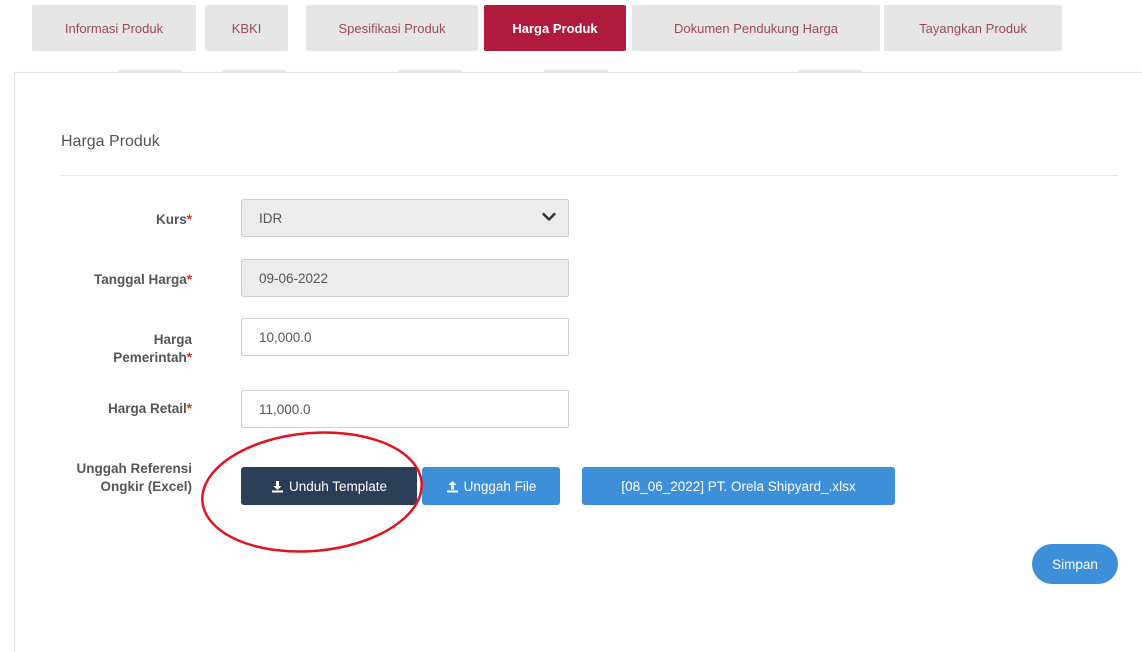  I want to click on download-icon, so click(277, 486).